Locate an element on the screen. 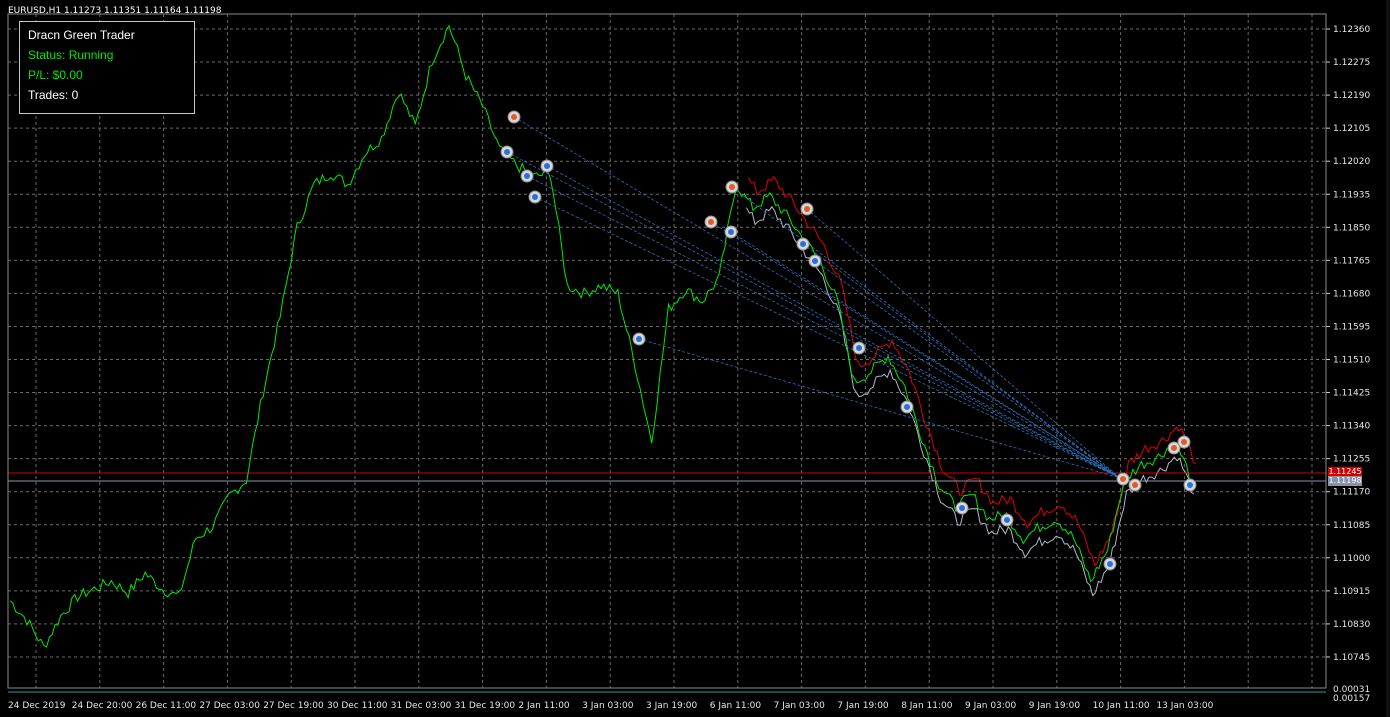 The height and width of the screenshot is (717, 1390). time-label: 31 Dec 19:00 is located at coordinates (485, 706).